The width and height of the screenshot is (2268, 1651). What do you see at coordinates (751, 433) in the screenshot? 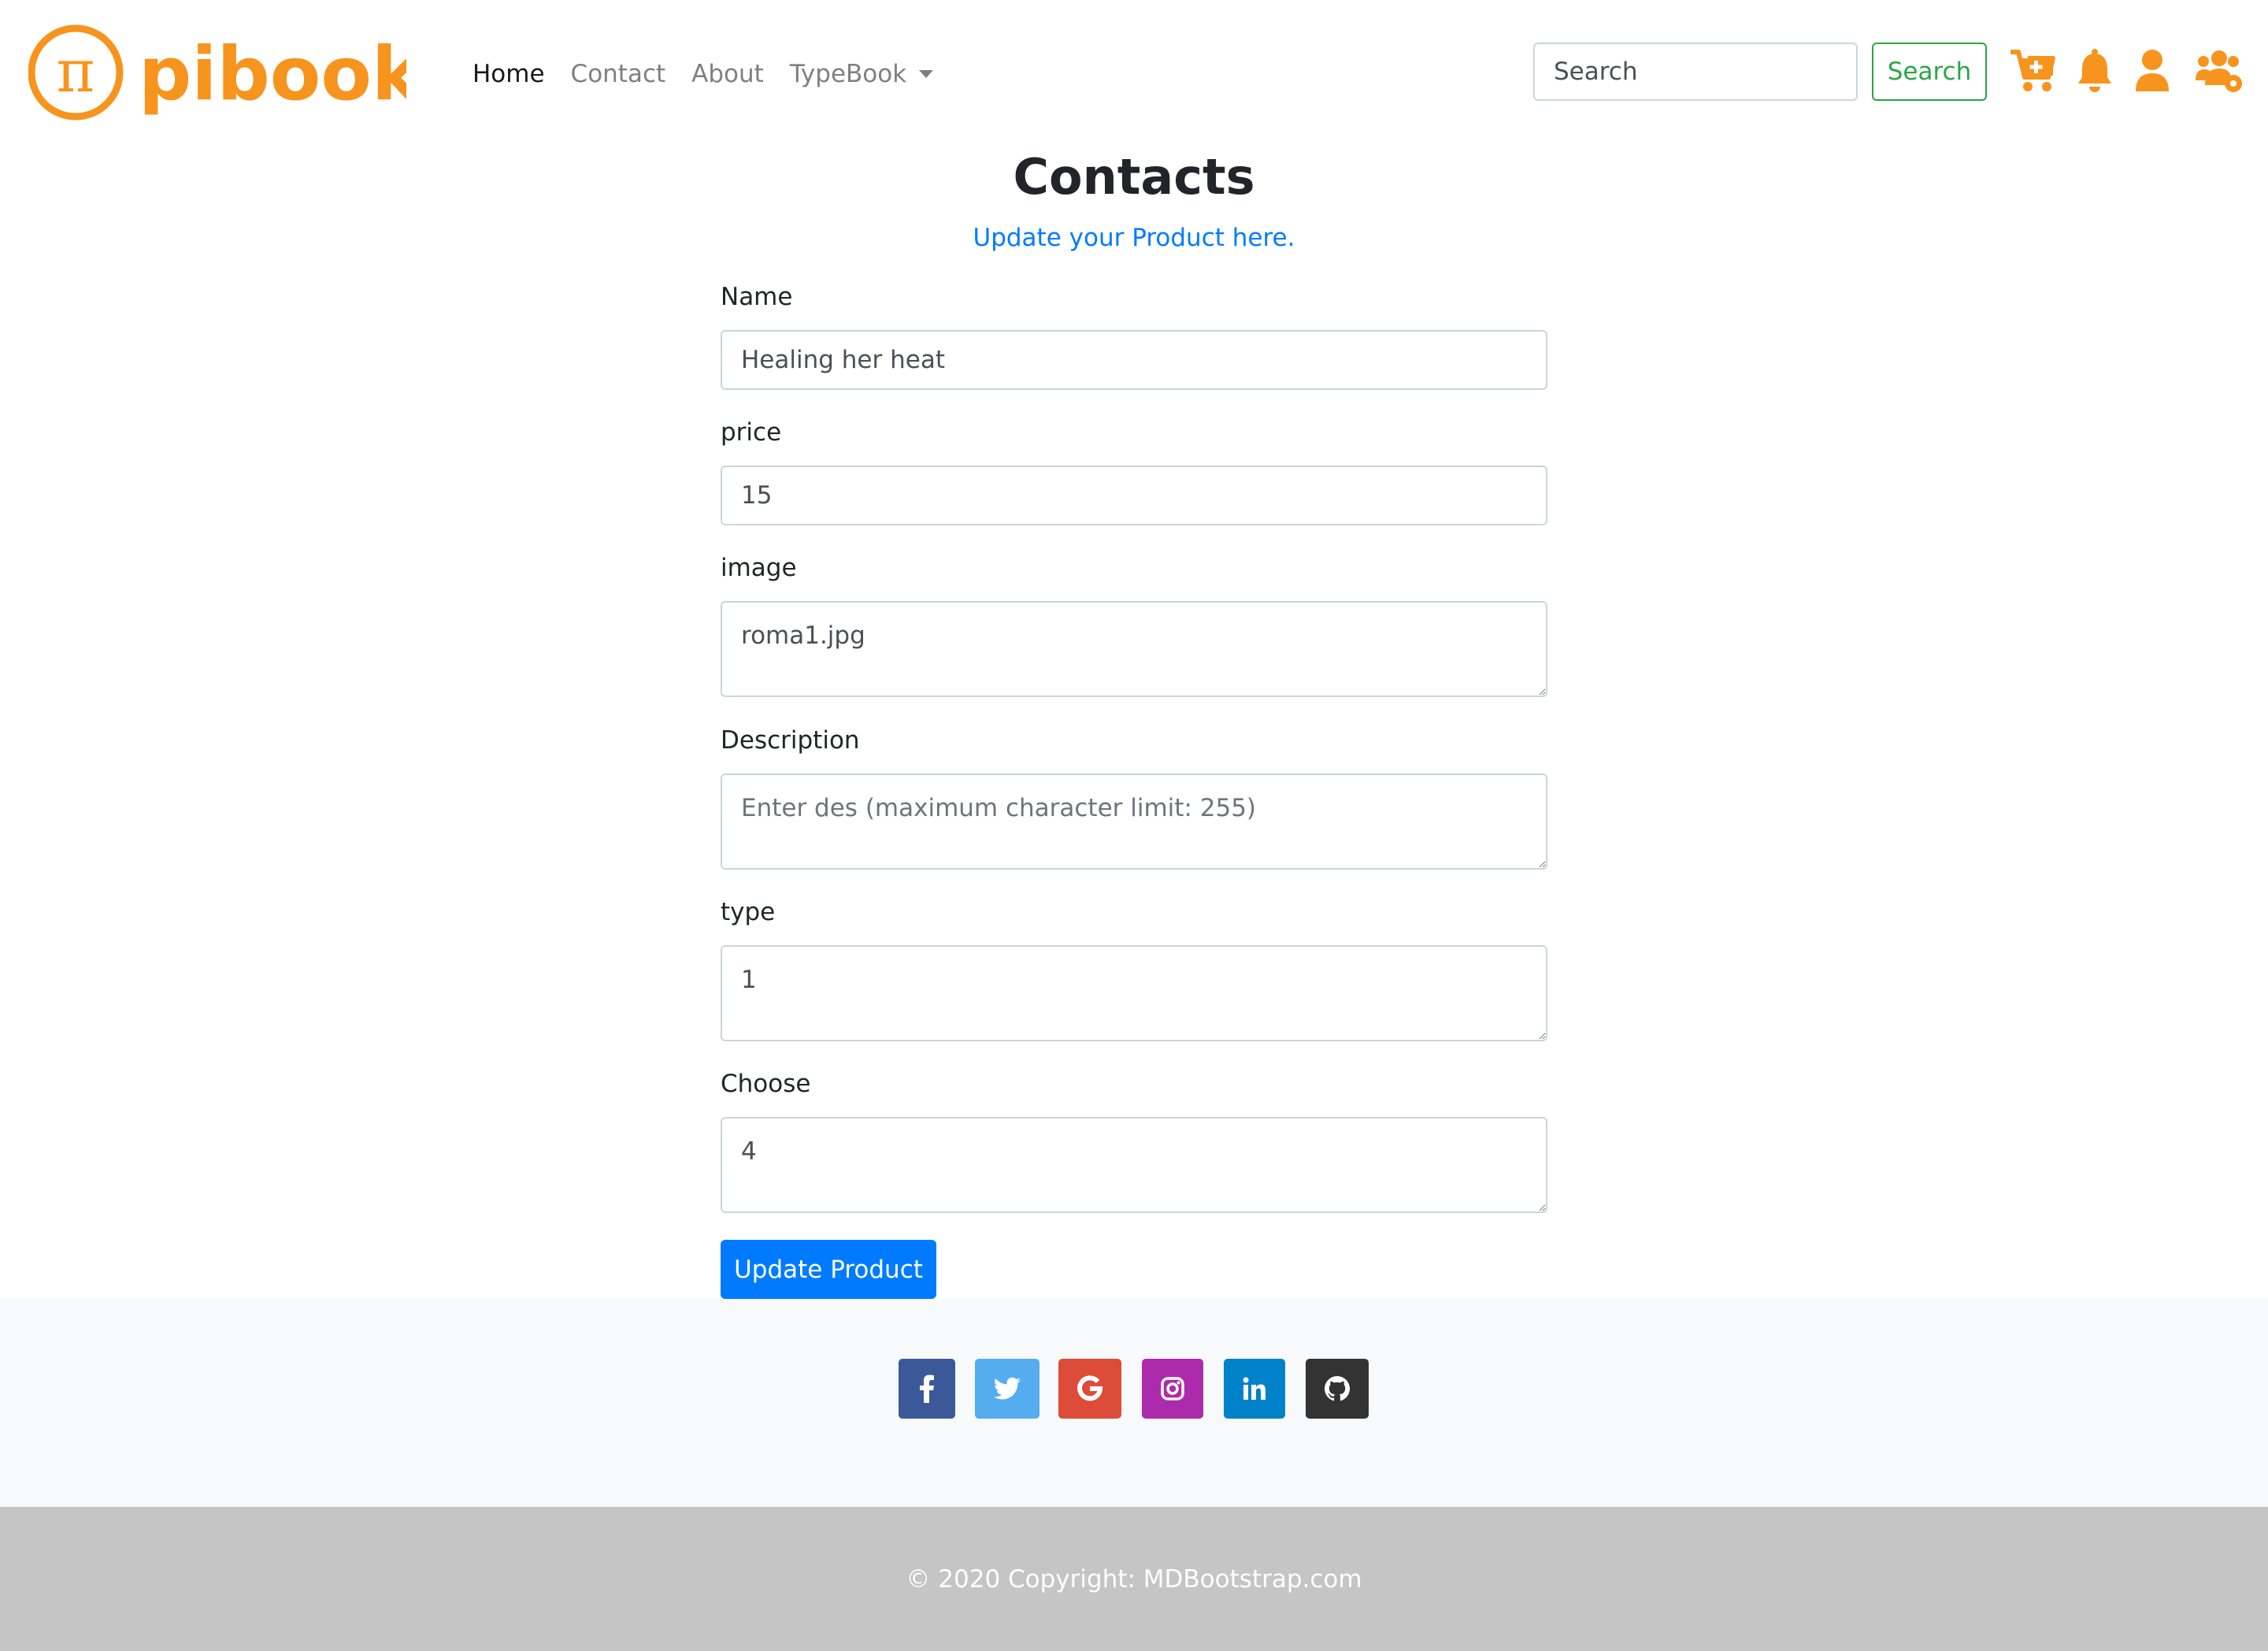
I see `price-label: price` at bounding box center [751, 433].